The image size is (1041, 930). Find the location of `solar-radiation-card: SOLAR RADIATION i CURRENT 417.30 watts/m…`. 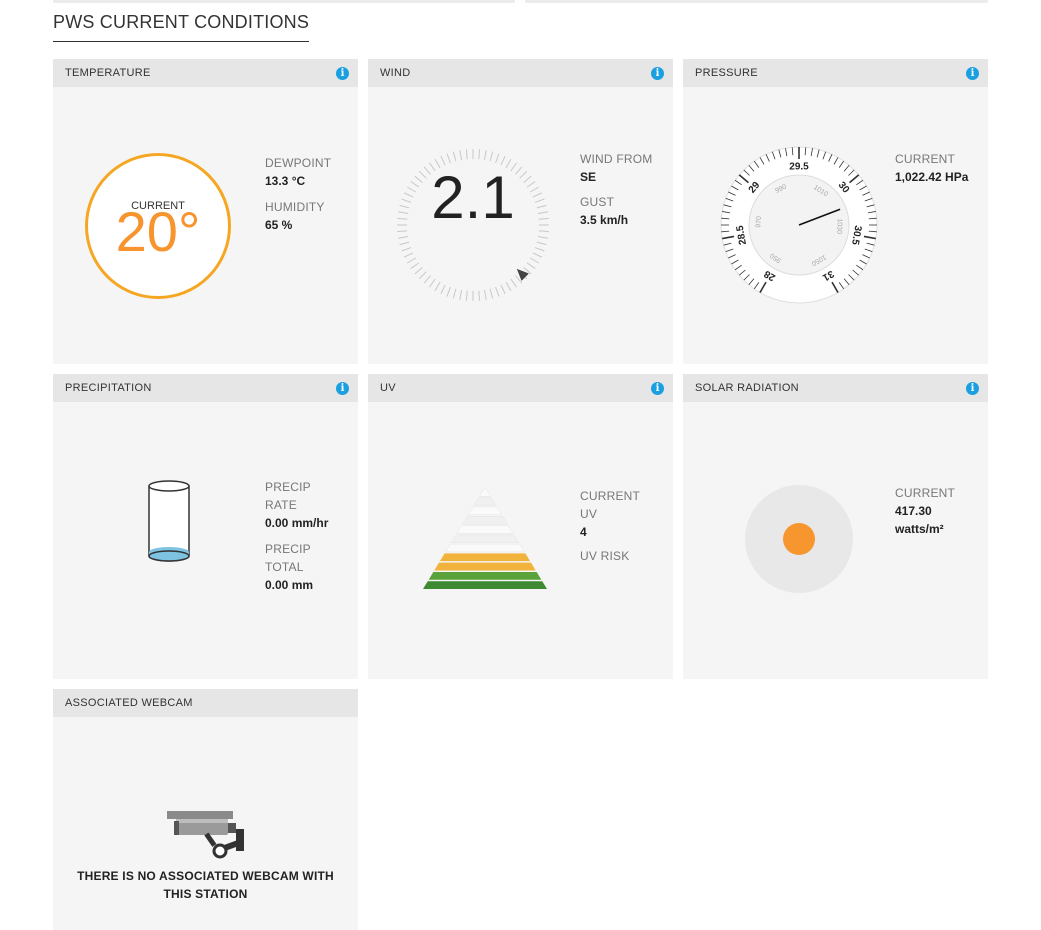

solar-radiation-card: SOLAR RADIATION i CURRENT 417.30 watts/m… is located at coordinates (835, 526).